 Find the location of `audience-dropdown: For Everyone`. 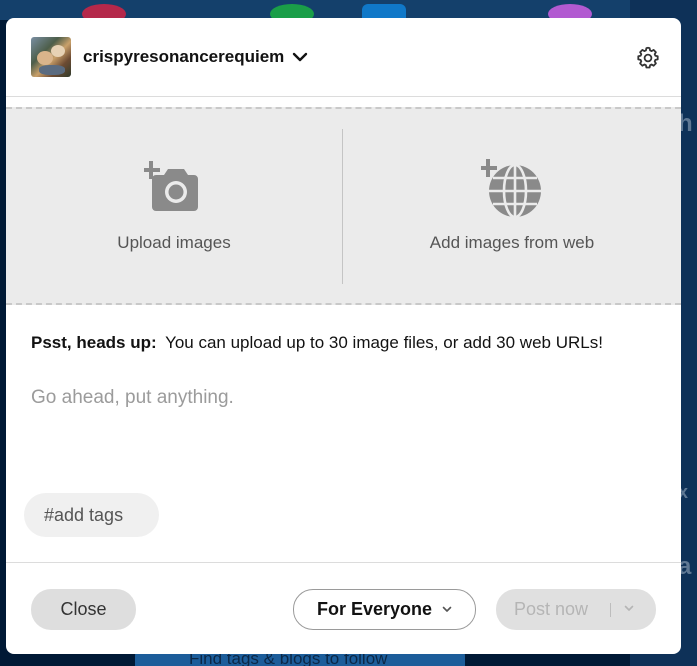

audience-dropdown: For Everyone is located at coordinates (384, 609).